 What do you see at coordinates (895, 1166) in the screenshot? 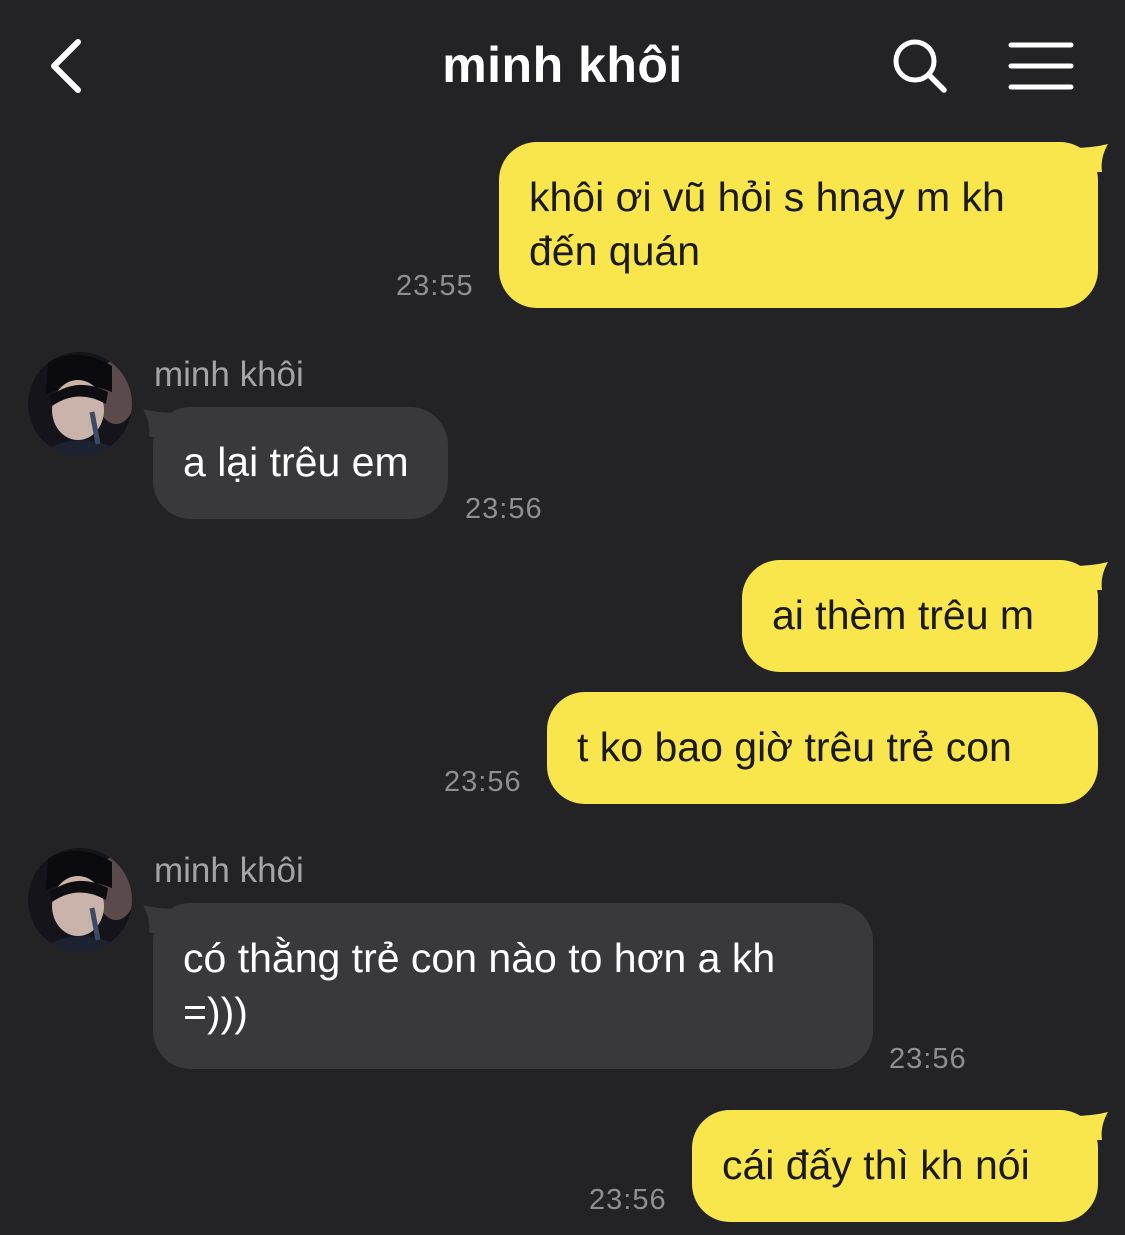
I see `message-bubble: cái đấy thì kh nói` at bounding box center [895, 1166].